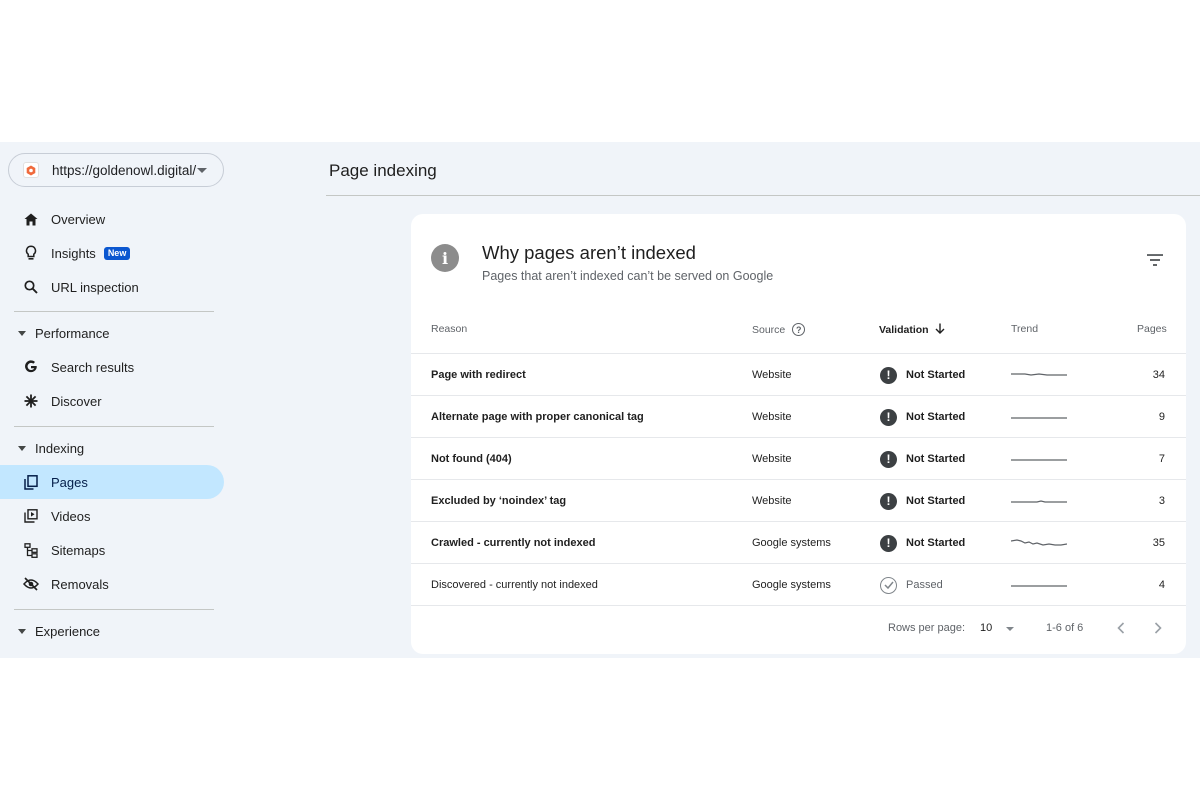 This screenshot has width=1200, height=800. What do you see at coordinates (1065, 628) in the screenshot?
I see `pagination-range: 1-6 of 6` at bounding box center [1065, 628].